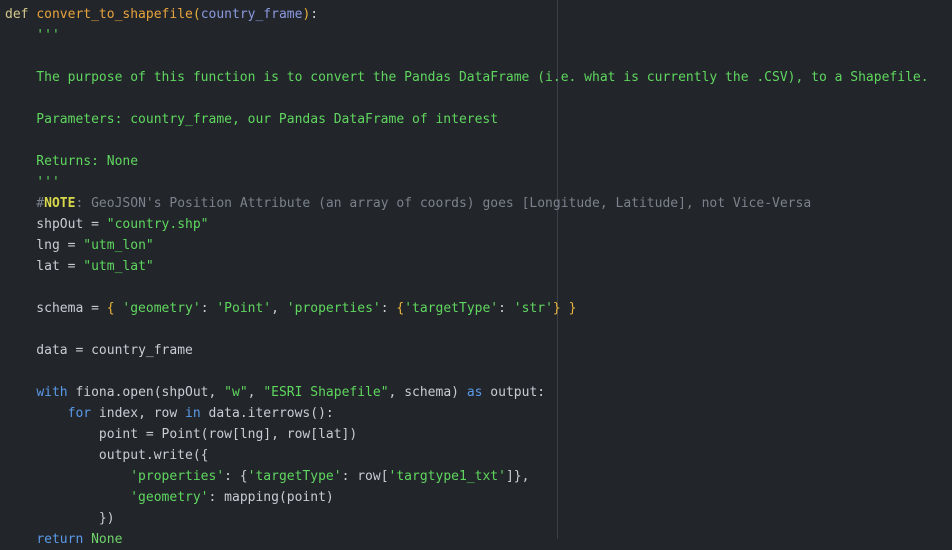 The width and height of the screenshot is (952, 550). I want to click on code-token: output.write({, so click(107, 455).